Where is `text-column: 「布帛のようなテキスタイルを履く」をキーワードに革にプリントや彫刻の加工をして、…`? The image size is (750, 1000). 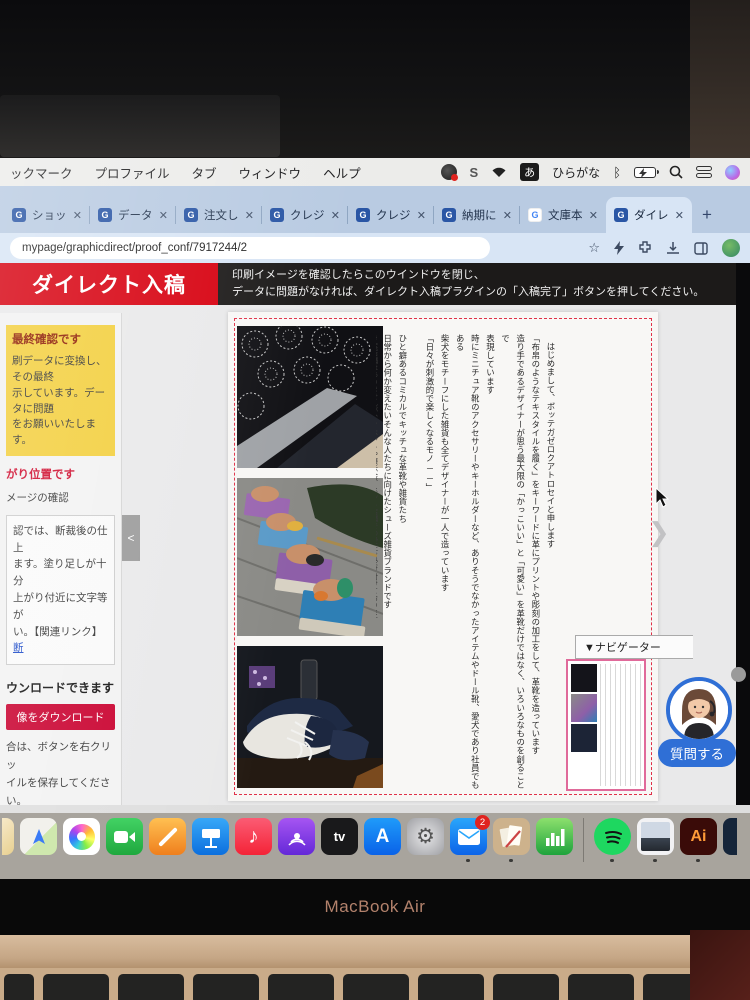 text-column: 「布帛のようなテキスタイルを履く」をキーワードに革にプリントや彫刻の加工をして、… is located at coordinates (535, 544).